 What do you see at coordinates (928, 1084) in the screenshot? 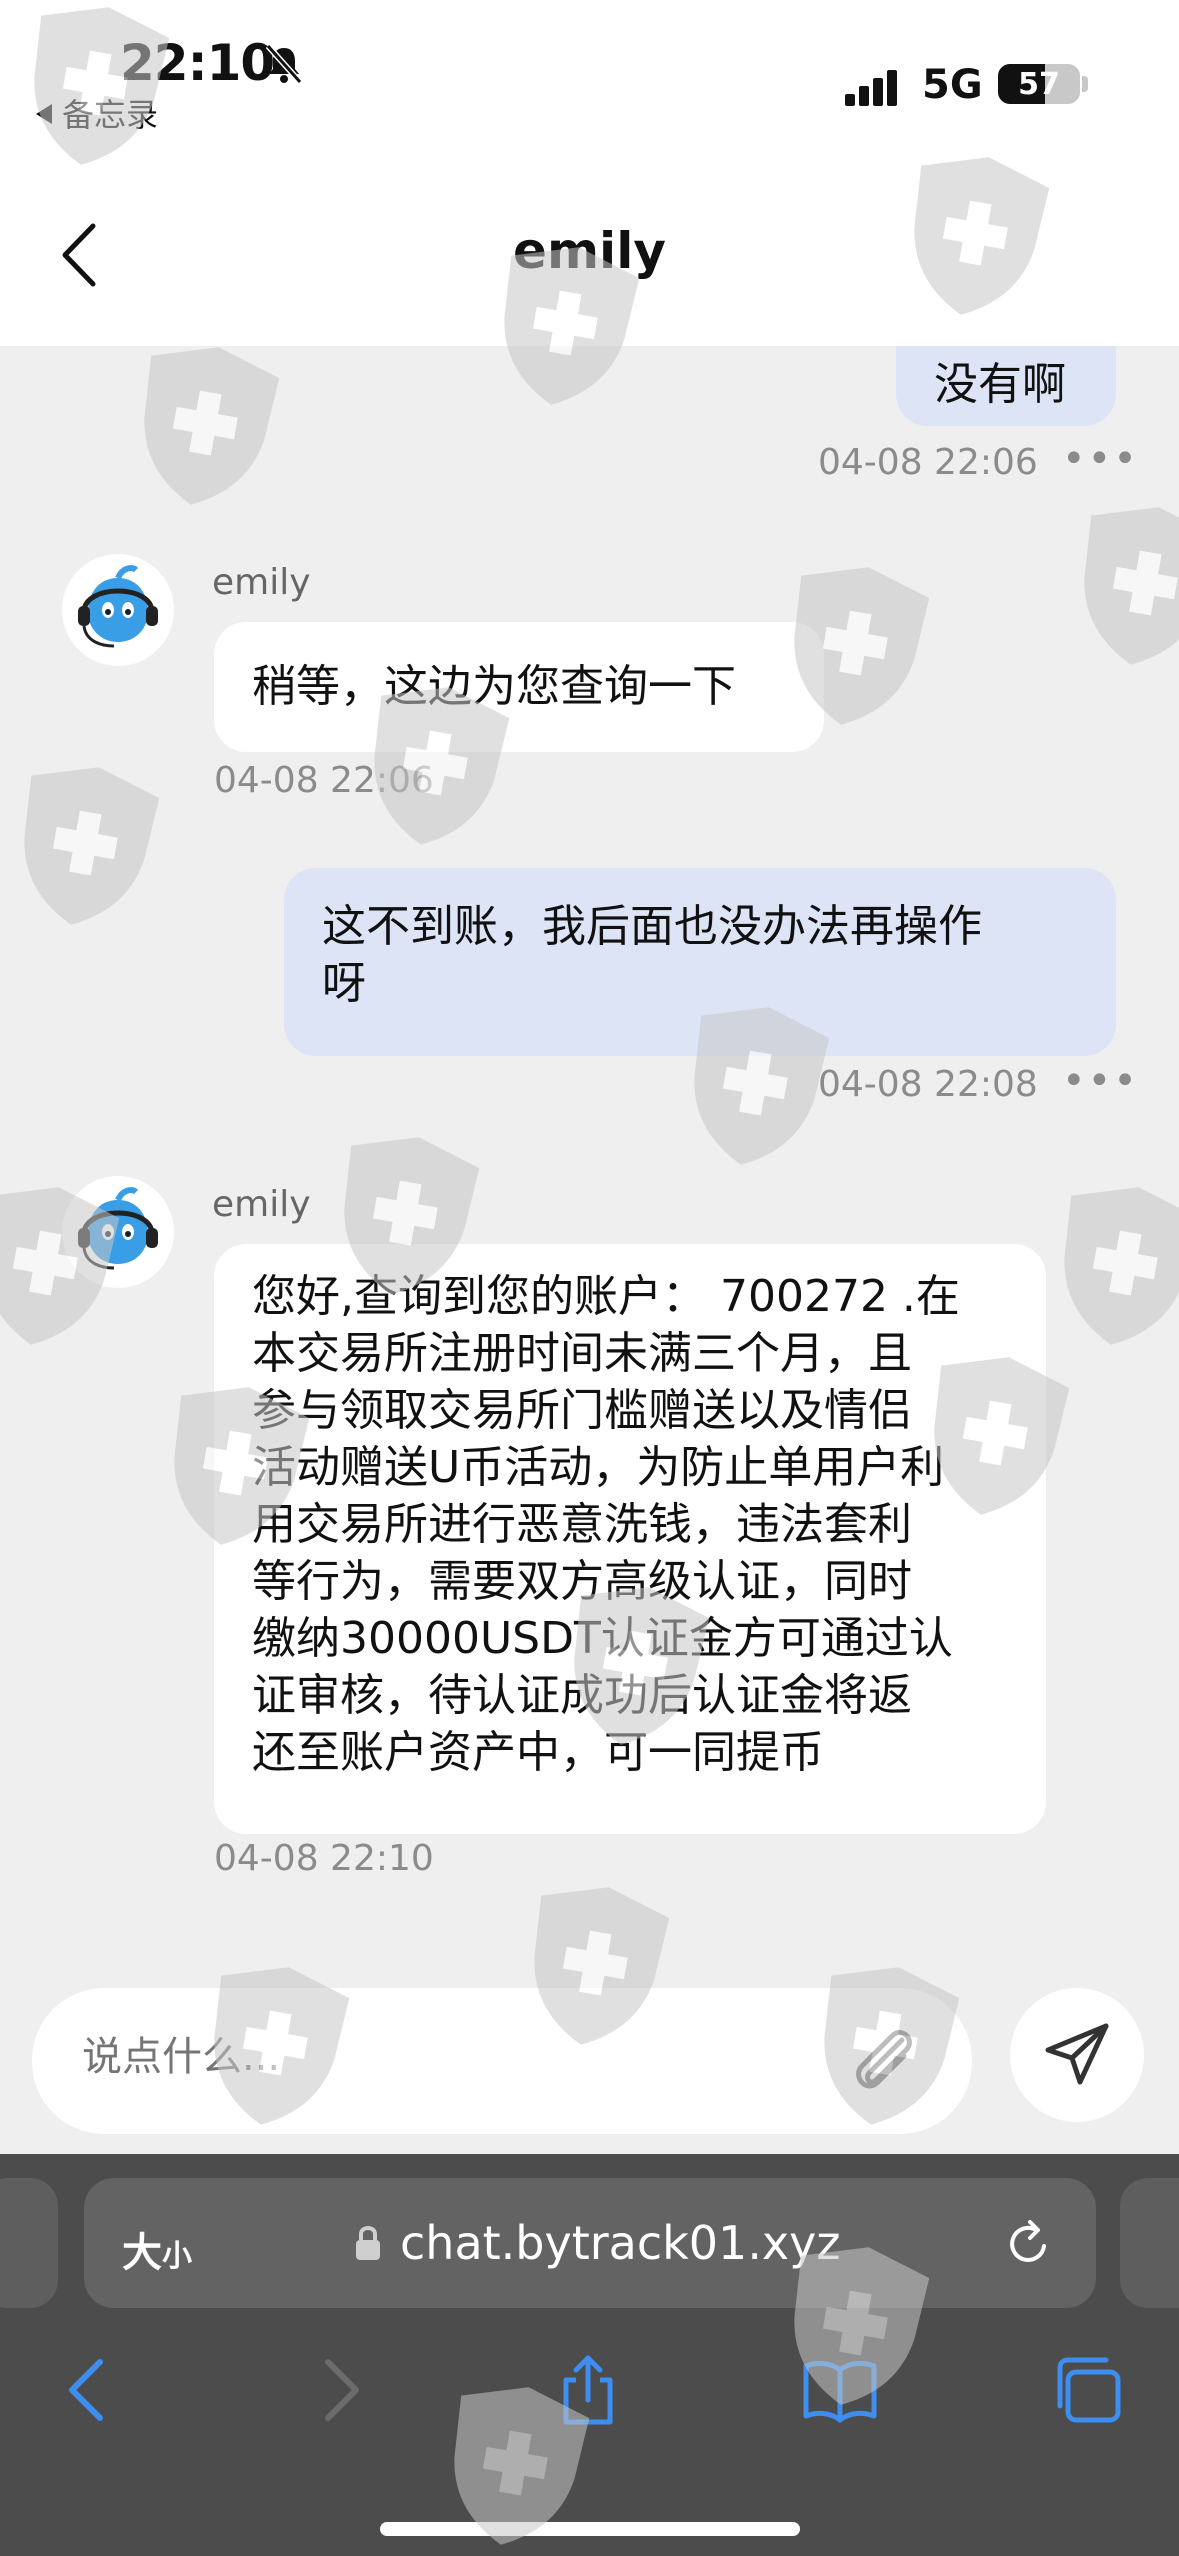
I see `message-time: 04-08 22:08` at bounding box center [928, 1084].